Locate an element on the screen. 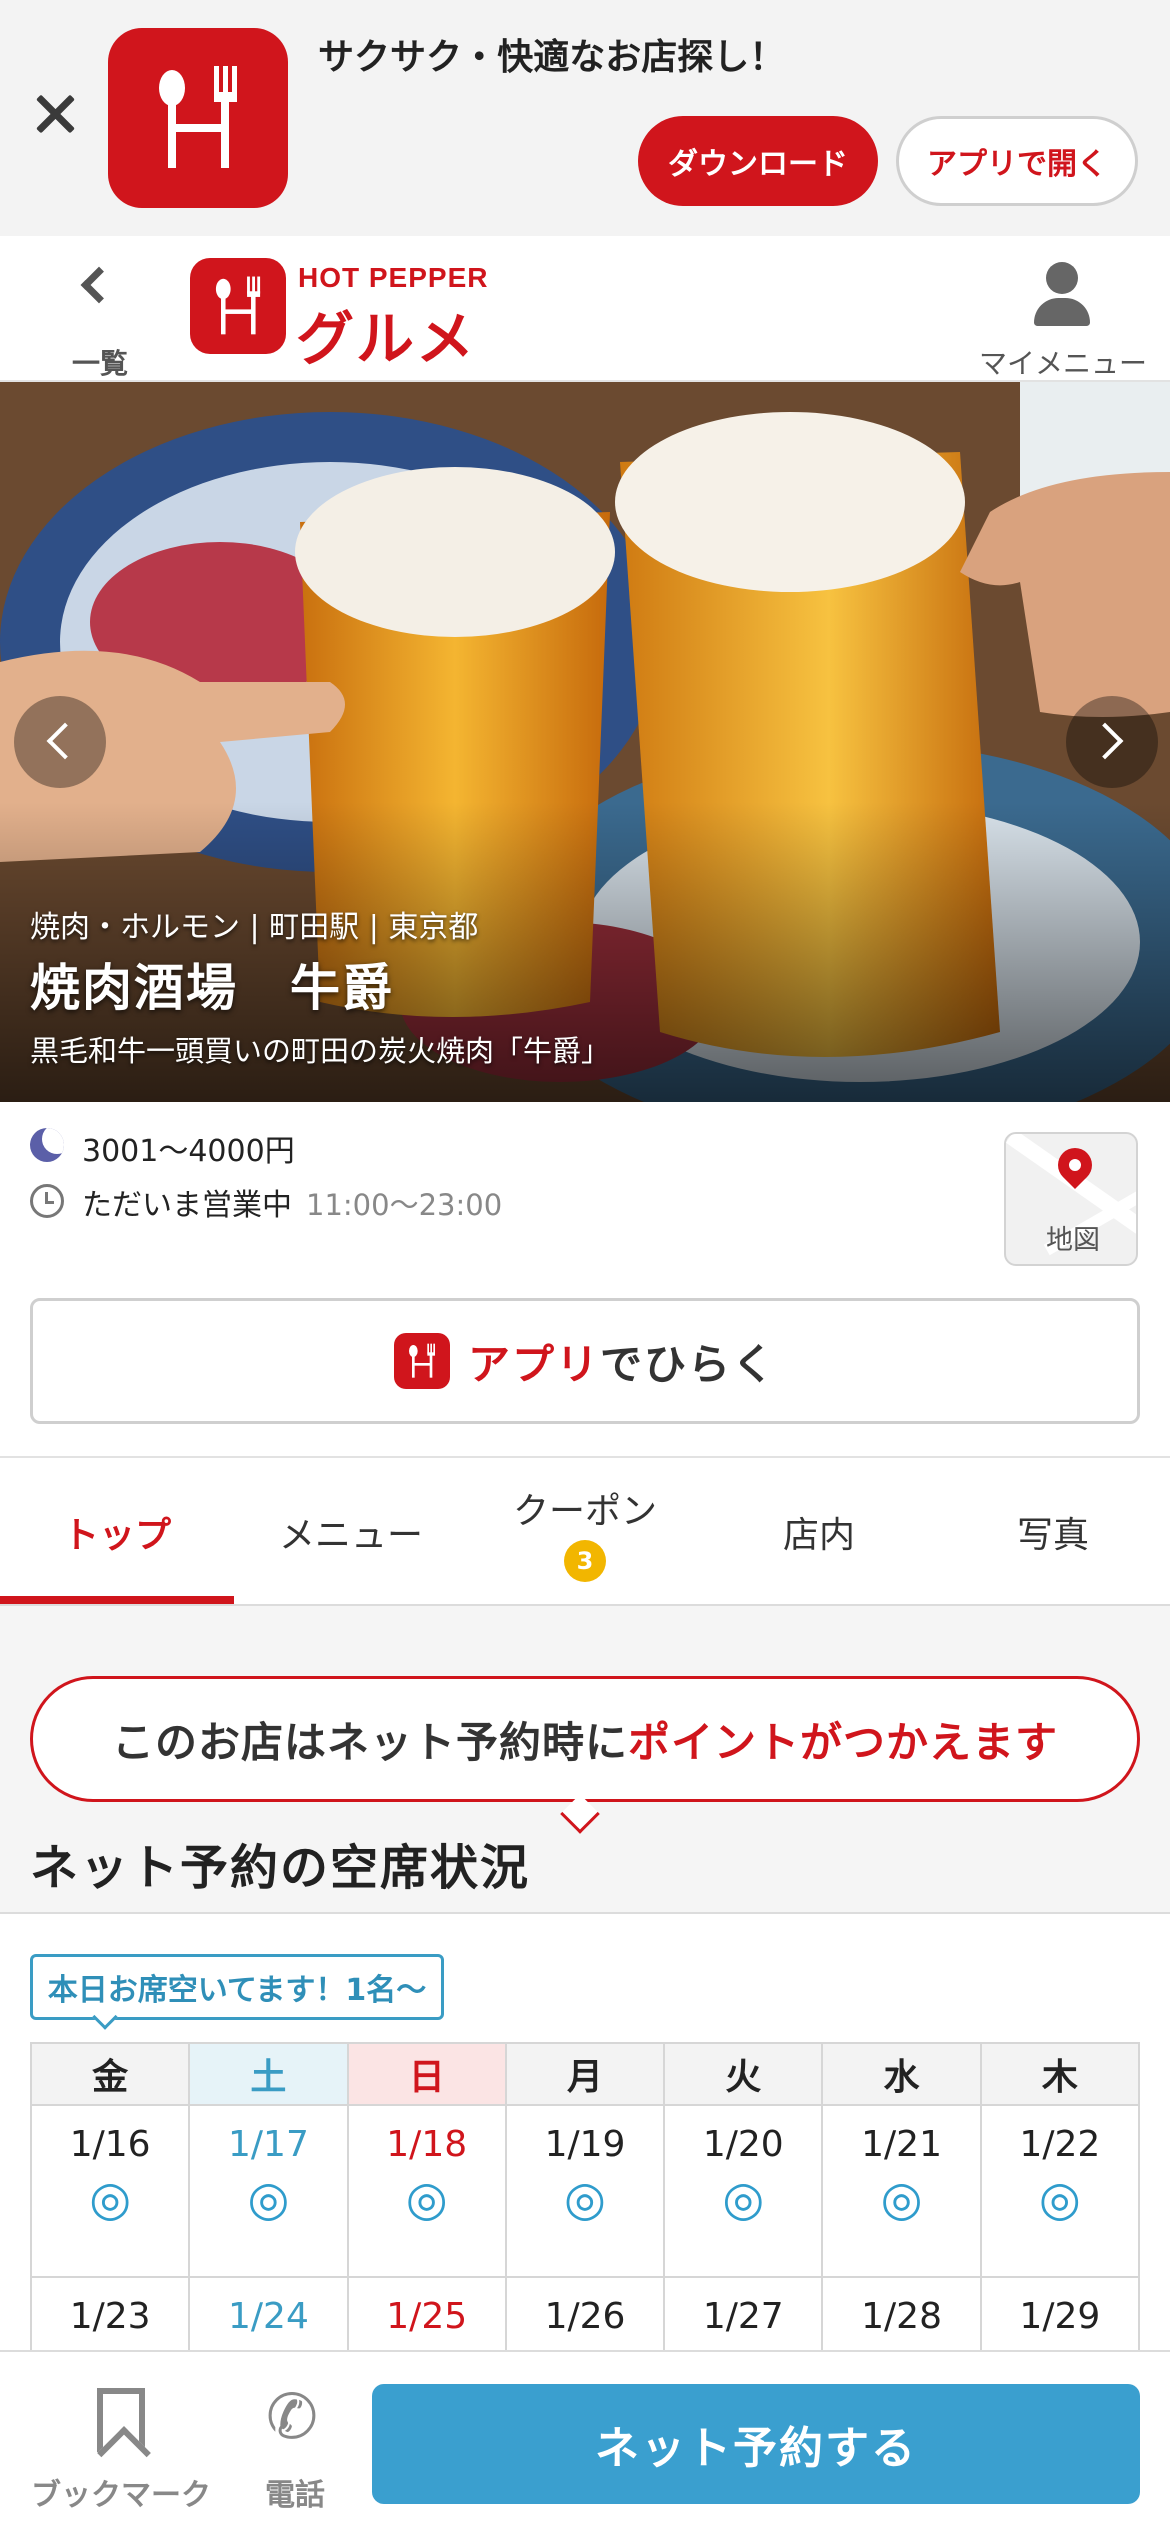 This screenshot has height=2532, width=1170. phone-label: 電話 is located at coordinates (295, 2495).